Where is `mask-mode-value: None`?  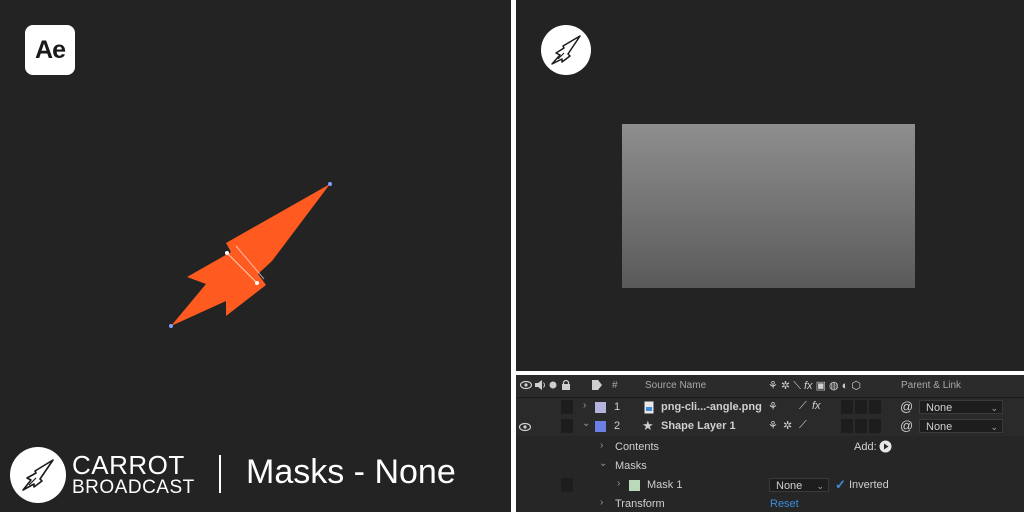
mask-mode-value: None is located at coordinates (789, 486).